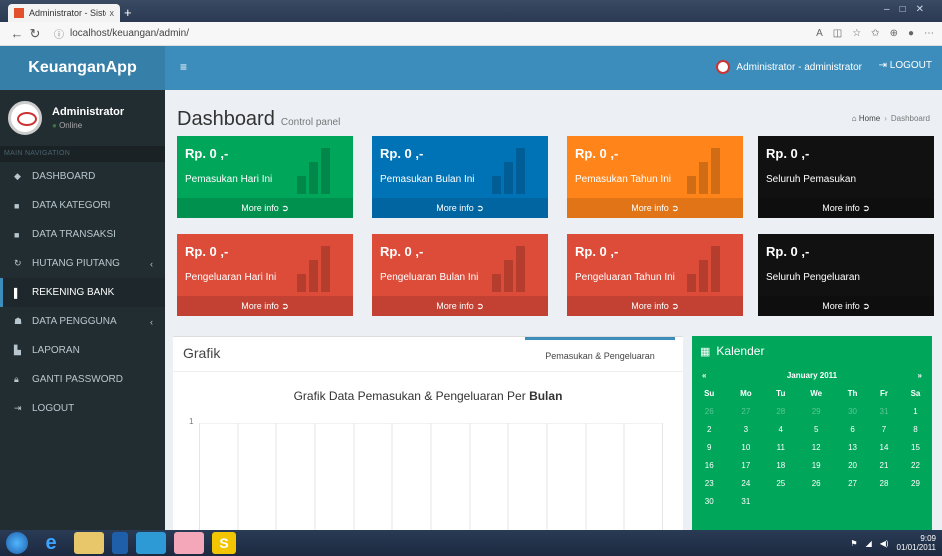 The height and width of the screenshot is (556, 942). I want to click on user-avatar-icon, so click(723, 67).